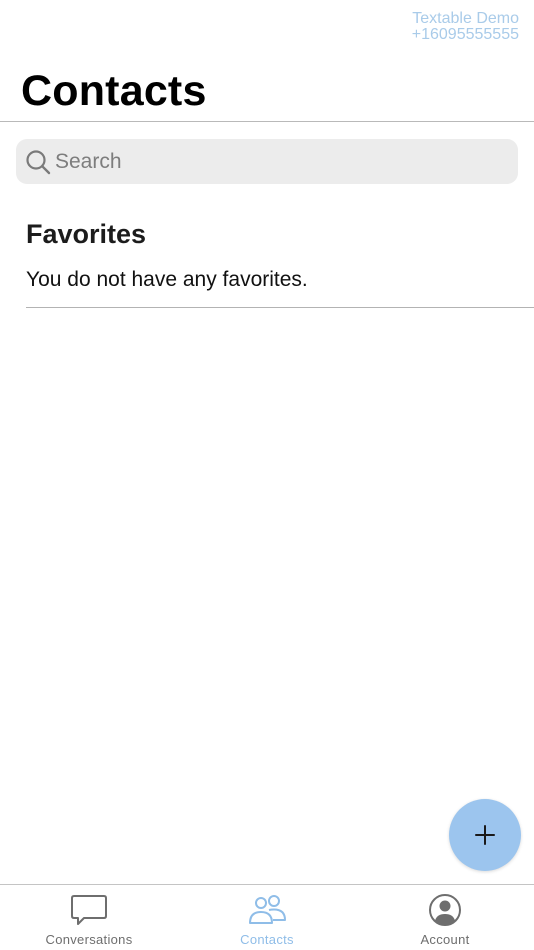  I want to click on tab-bar: Conversations Contacts Account, so click(267, 917).